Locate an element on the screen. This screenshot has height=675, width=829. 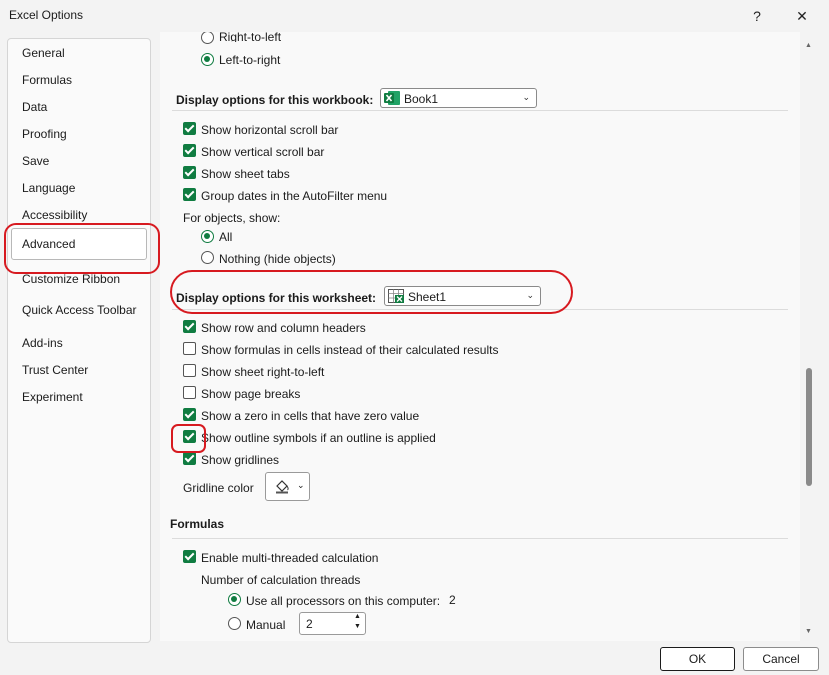
annotation-advanced-highlight is located at coordinates (82, 248).